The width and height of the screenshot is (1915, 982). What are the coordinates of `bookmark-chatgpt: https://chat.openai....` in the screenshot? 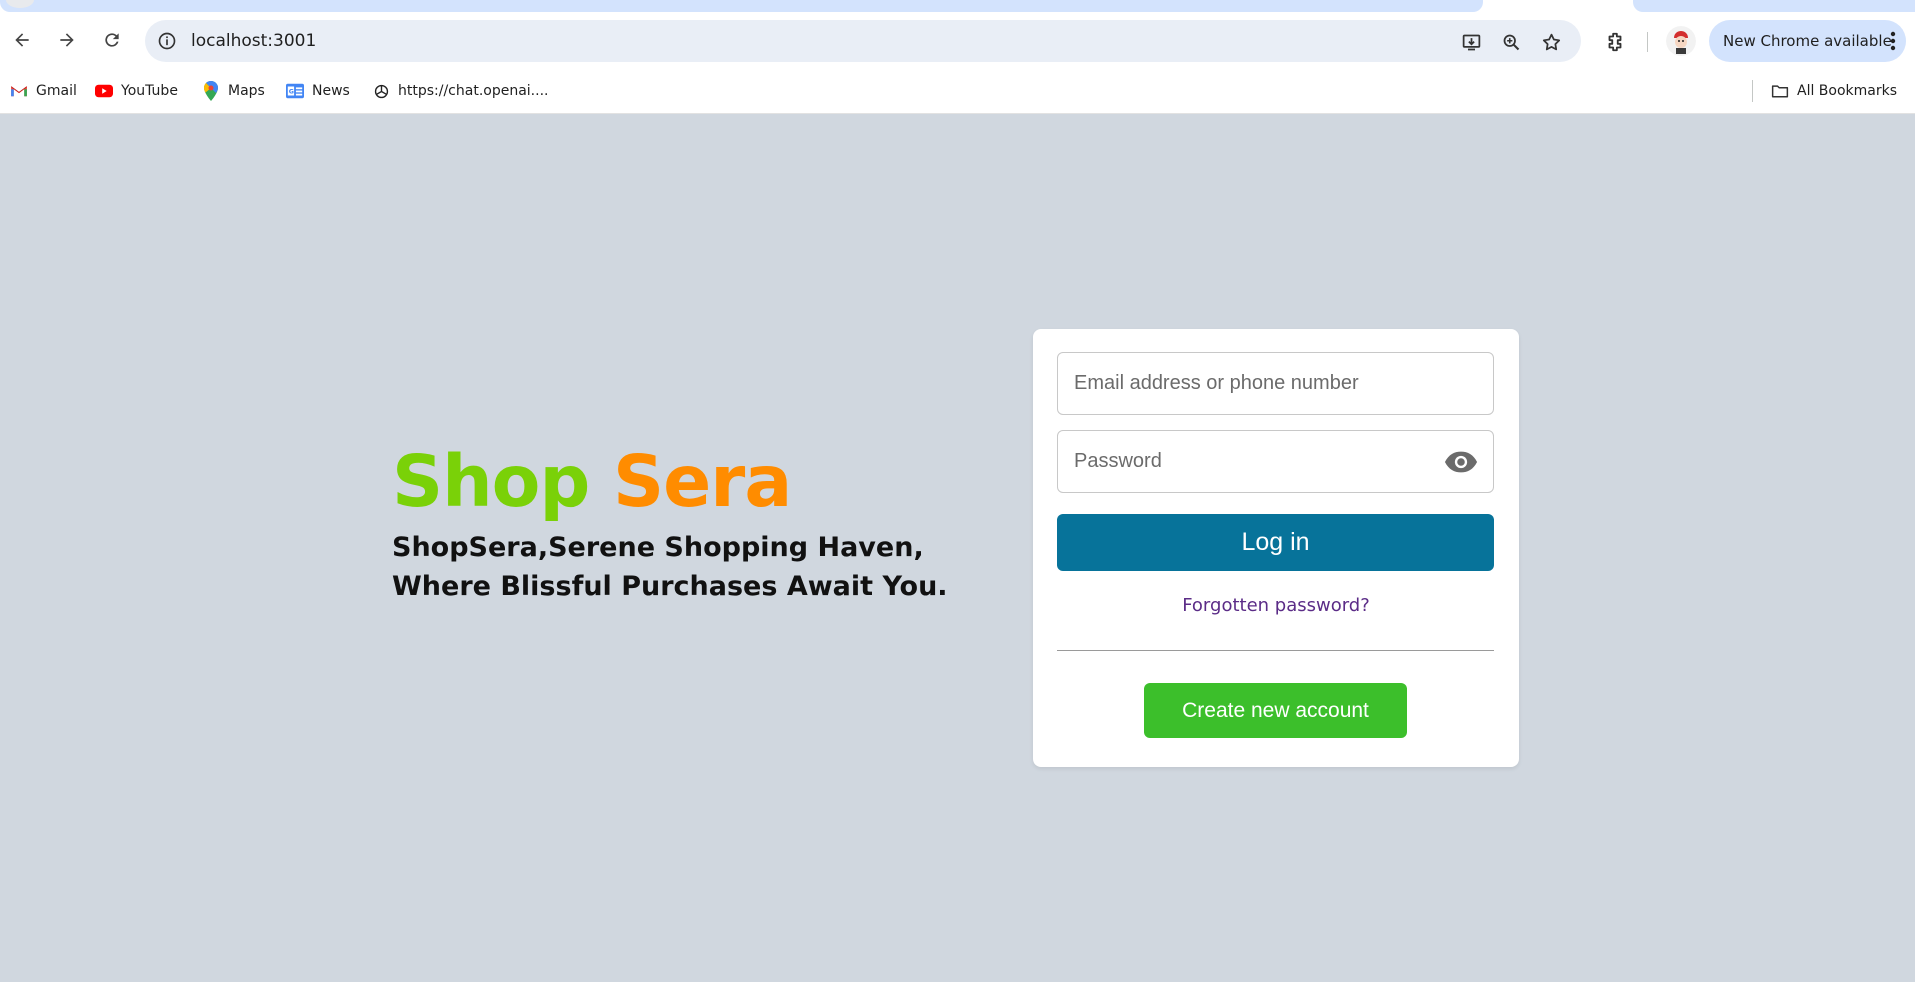 It's located at (460, 91).